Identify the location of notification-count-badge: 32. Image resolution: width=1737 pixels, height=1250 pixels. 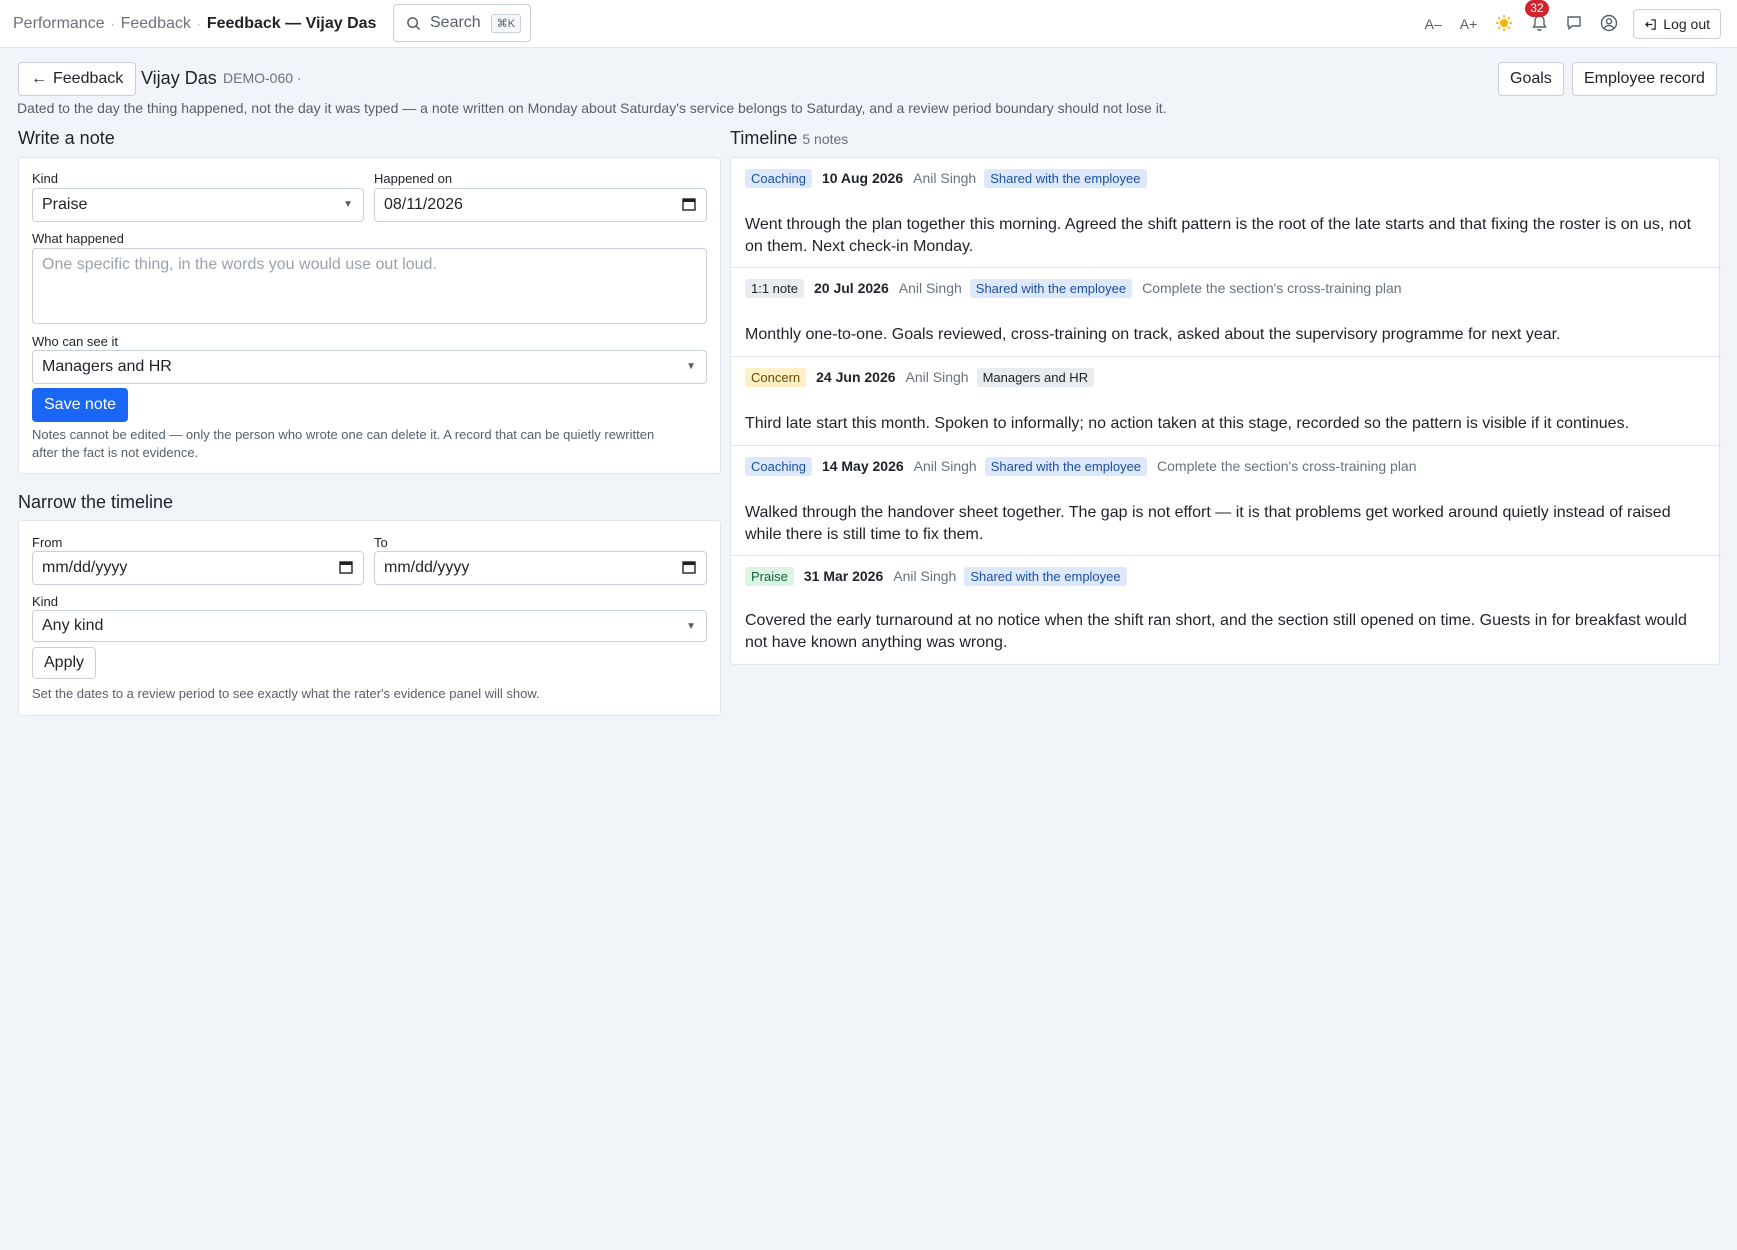
(1537, 8).